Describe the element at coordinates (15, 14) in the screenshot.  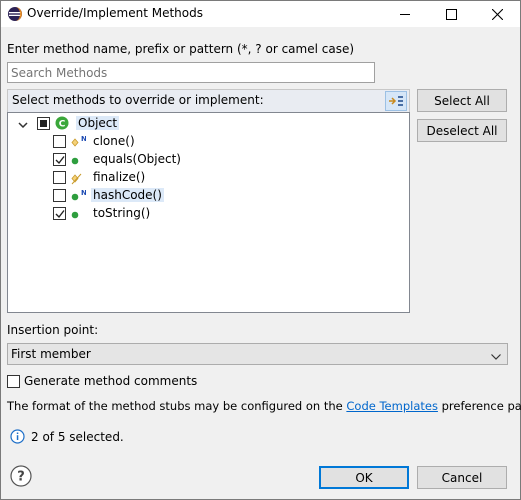
I see `eclipse-icon` at that location.